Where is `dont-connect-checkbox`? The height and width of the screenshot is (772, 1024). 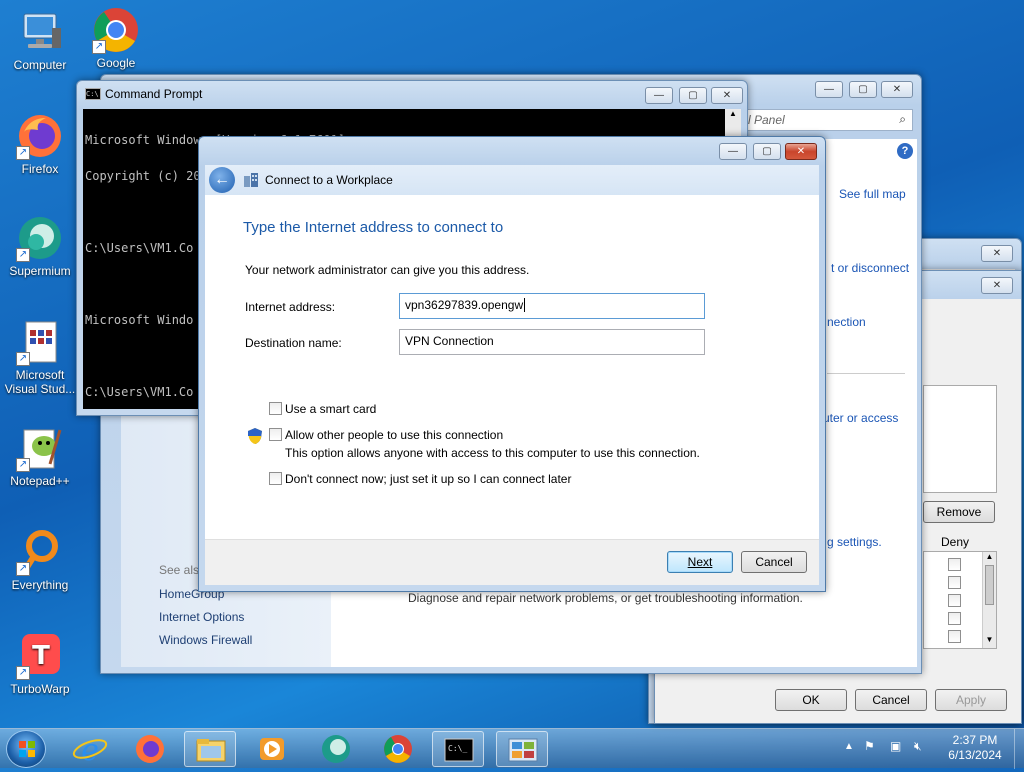
dont-connect-checkbox is located at coordinates (275, 478).